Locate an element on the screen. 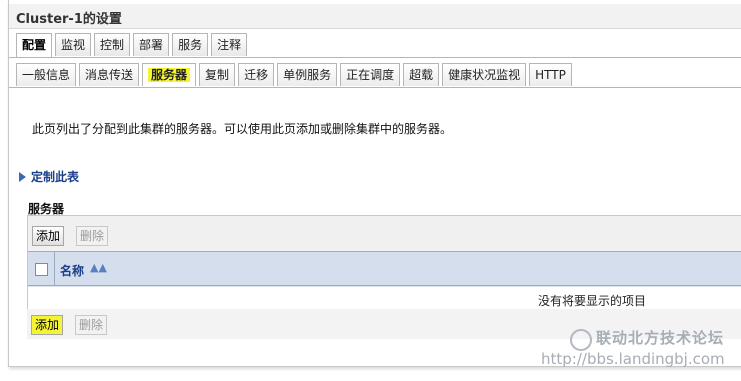  tab-config: 配置 is located at coordinates (34, 45).